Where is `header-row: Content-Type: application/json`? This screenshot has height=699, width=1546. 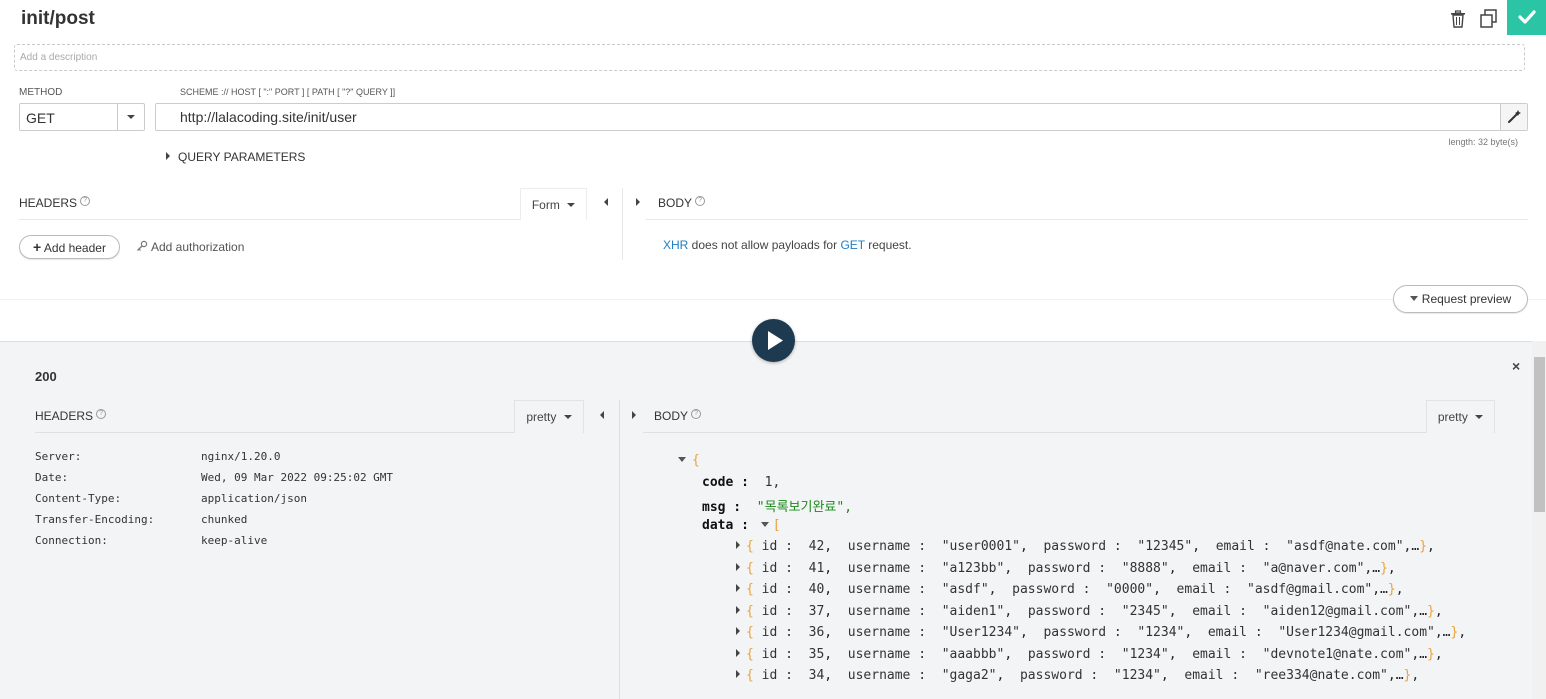
header-row: Content-Type: application/json is located at coordinates (214, 502).